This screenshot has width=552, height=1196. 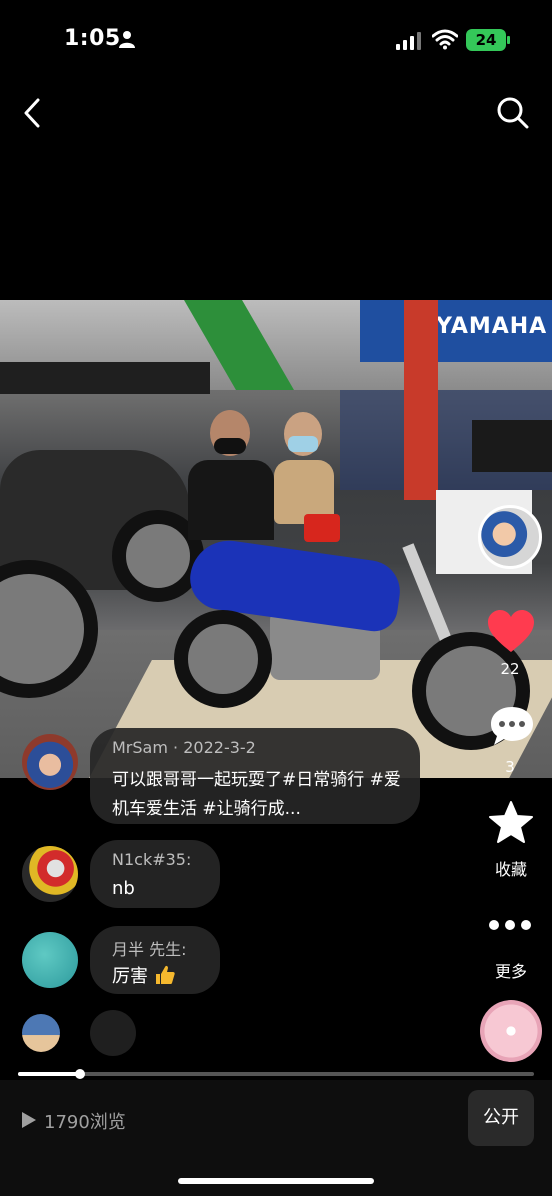 What do you see at coordinates (352, 642) in the screenshot?
I see `blue-dirt-bike` at bounding box center [352, 642].